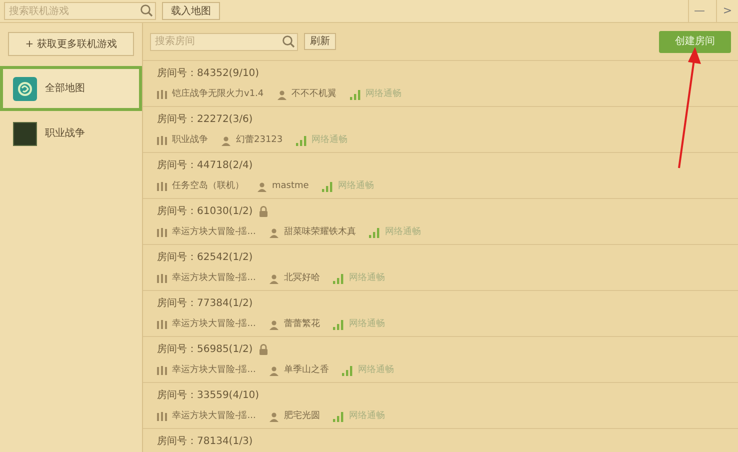  What do you see at coordinates (205, 165) in the screenshot?
I see `room-number: 房间号：44718(2/4)` at bounding box center [205, 165].